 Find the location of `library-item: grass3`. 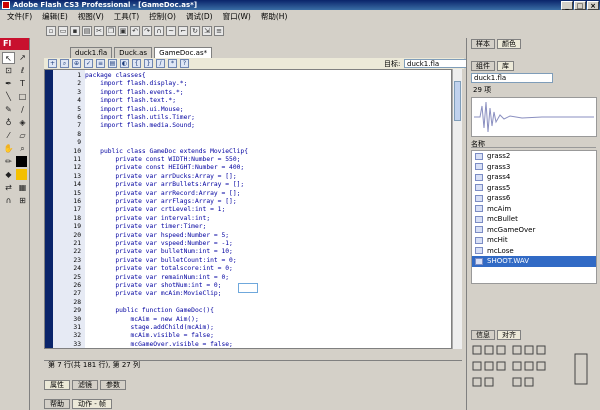

library-item: grass3 is located at coordinates (534, 167).